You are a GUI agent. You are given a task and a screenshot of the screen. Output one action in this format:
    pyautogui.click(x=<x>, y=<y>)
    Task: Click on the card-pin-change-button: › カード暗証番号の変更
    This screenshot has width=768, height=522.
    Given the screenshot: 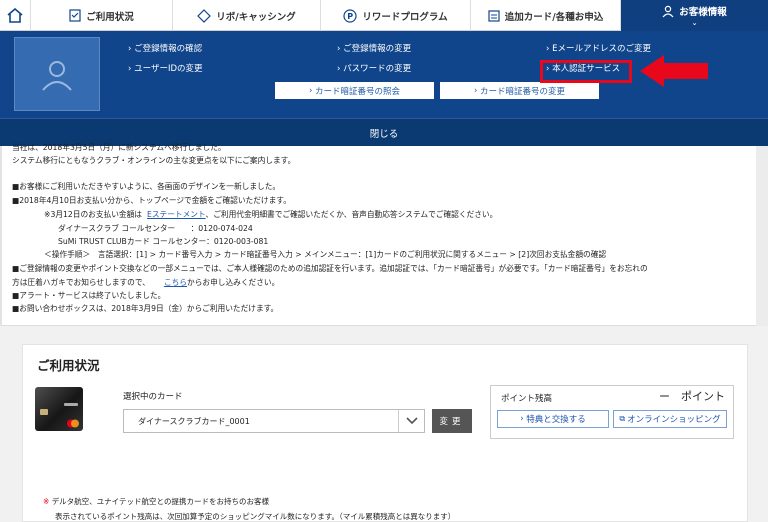 What is the action you would take?
    pyautogui.click(x=519, y=90)
    